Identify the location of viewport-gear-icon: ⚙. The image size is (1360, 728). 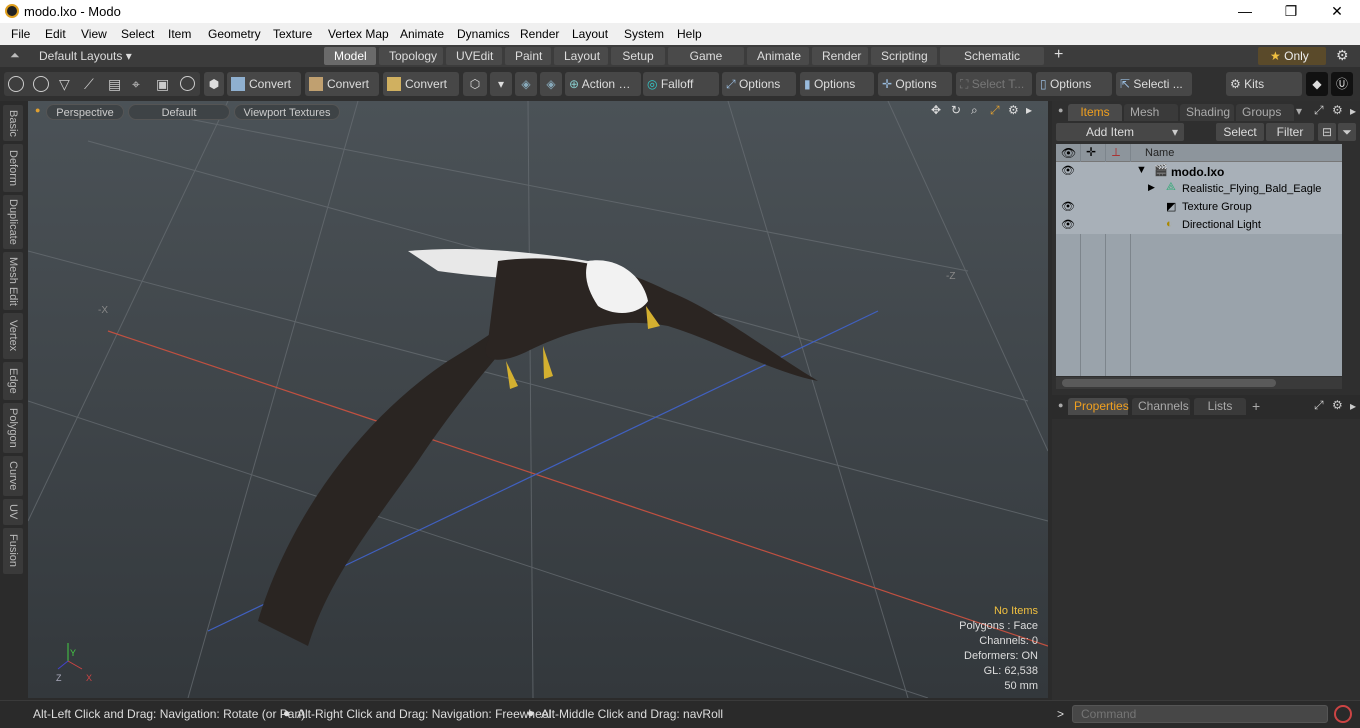
(1013, 110).